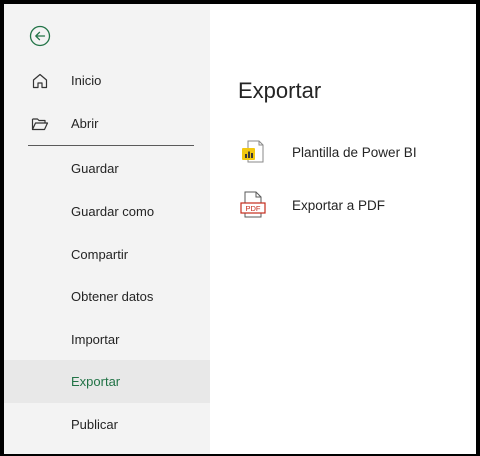  What do you see at coordinates (95, 168) in the screenshot?
I see `nav-item-label: Guardar` at bounding box center [95, 168].